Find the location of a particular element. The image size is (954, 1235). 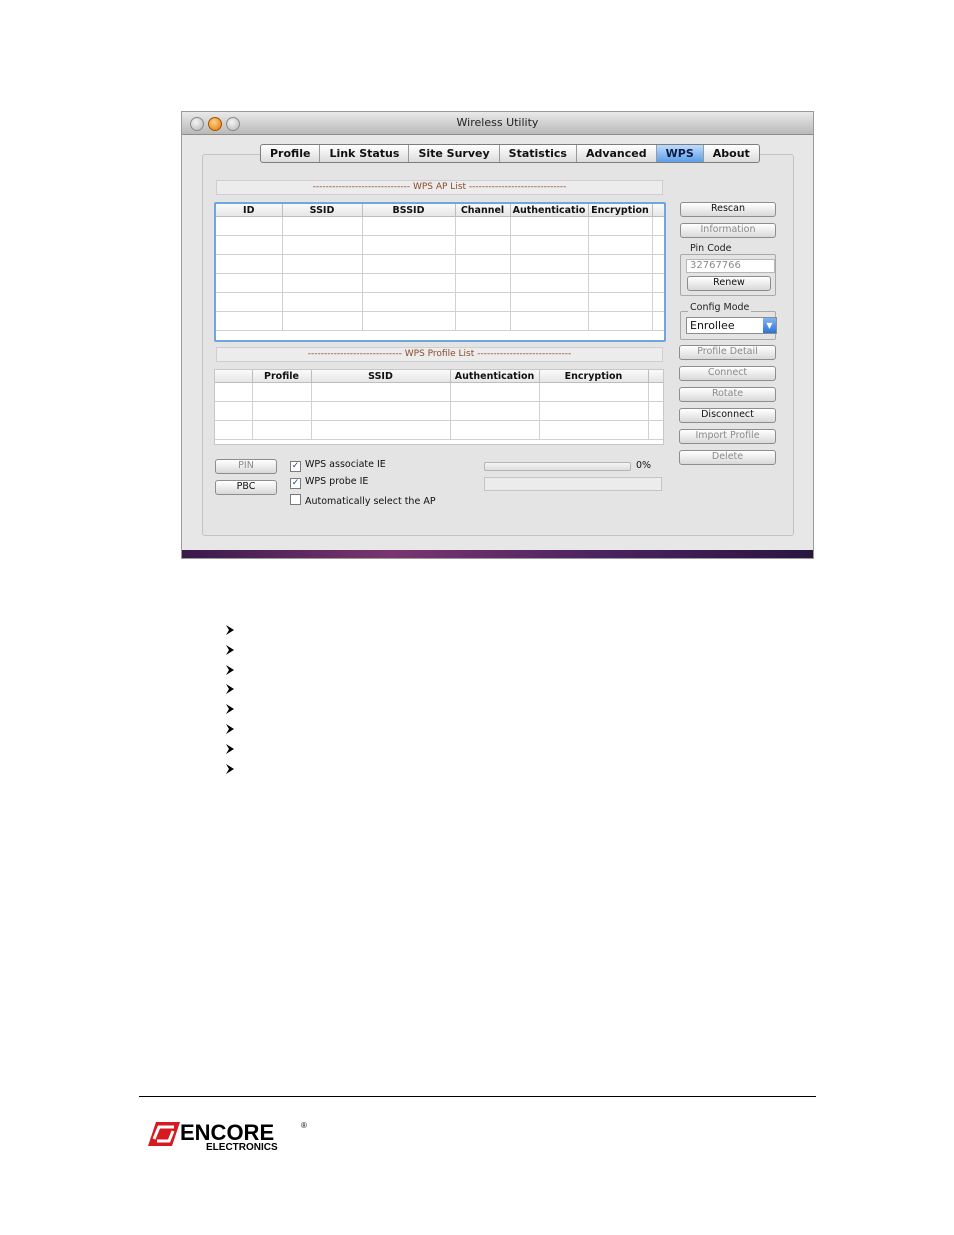

window-title: Wireless Utility is located at coordinates (497, 122).